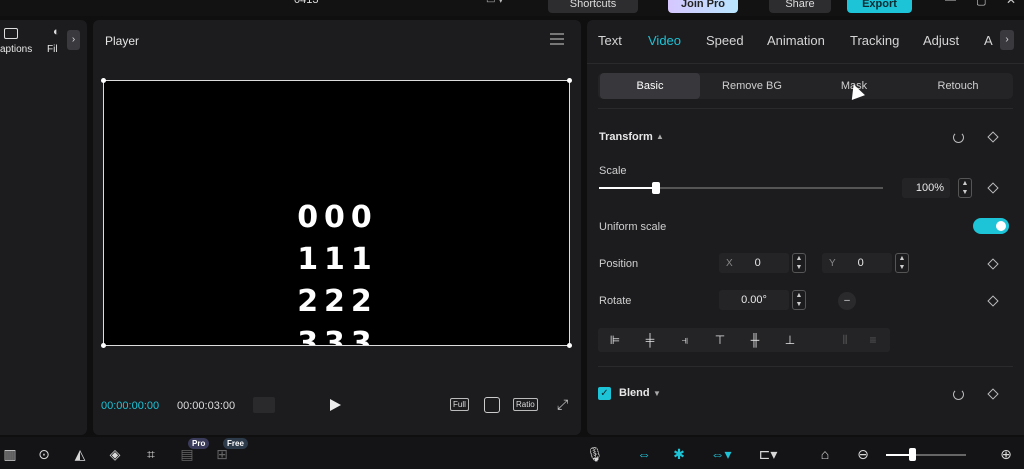 Image resolution: width=1024 pixels, height=469 pixels. What do you see at coordinates (151, 454) in the screenshot?
I see `crop-icon: ⌗` at bounding box center [151, 454].